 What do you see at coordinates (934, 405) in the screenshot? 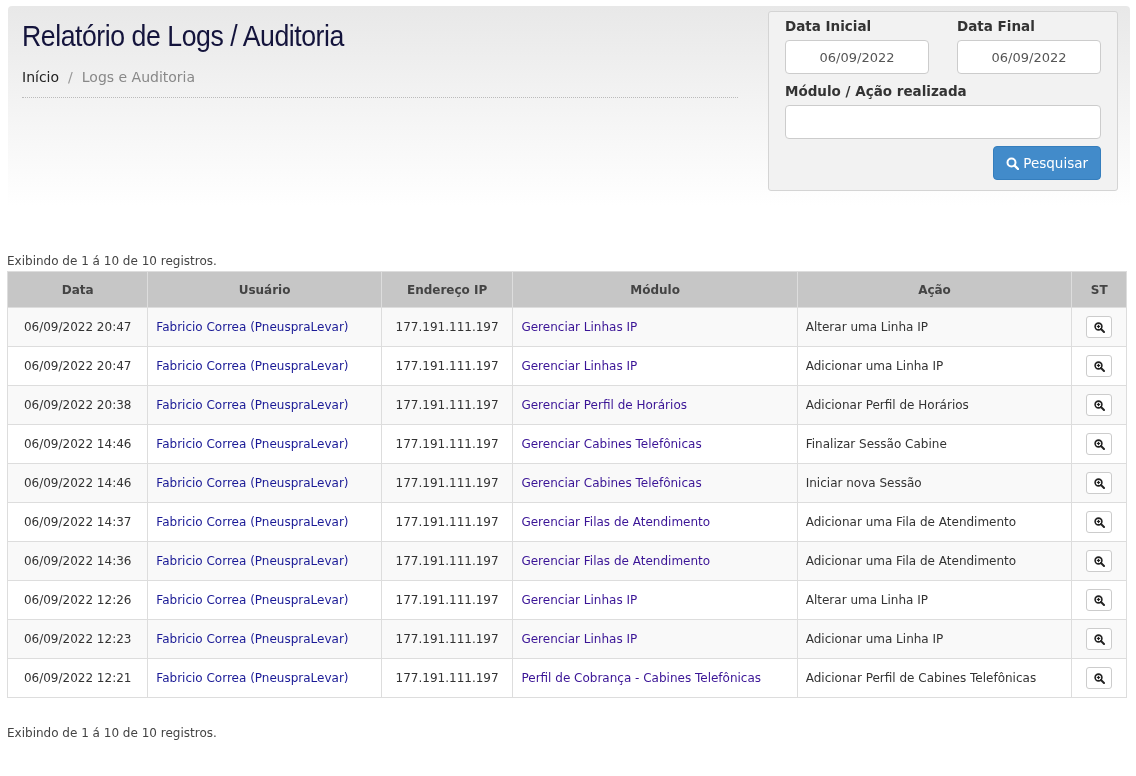
I see `action-cell: Adicionar Perfil de Horários` at bounding box center [934, 405].